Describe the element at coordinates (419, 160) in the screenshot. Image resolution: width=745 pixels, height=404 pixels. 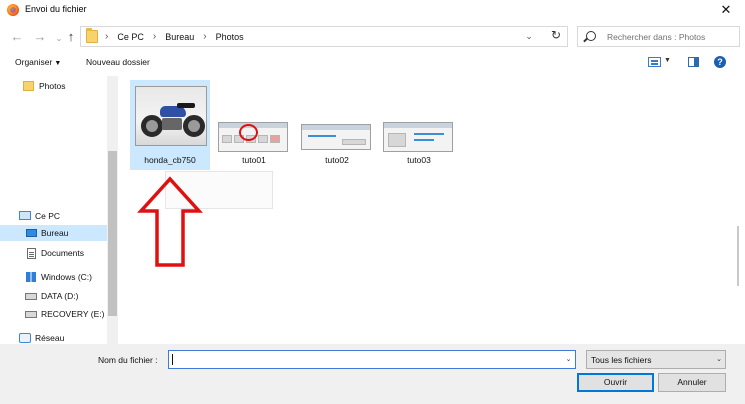
I see `file-name: tuto03` at that location.